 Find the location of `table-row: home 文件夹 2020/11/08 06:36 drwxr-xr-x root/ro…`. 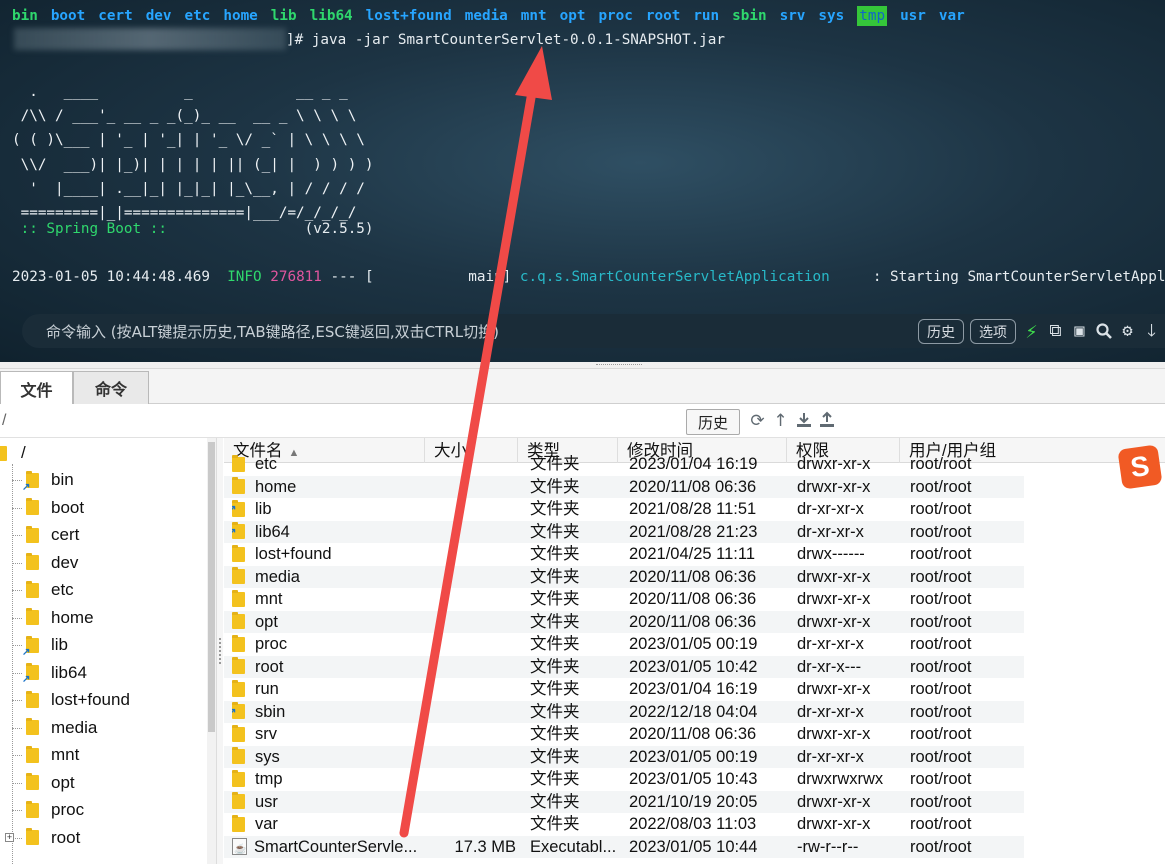

table-row: home 文件夹 2020/11/08 06:36 drwxr-xr-x root/ro… is located at coordinates (624, 486).